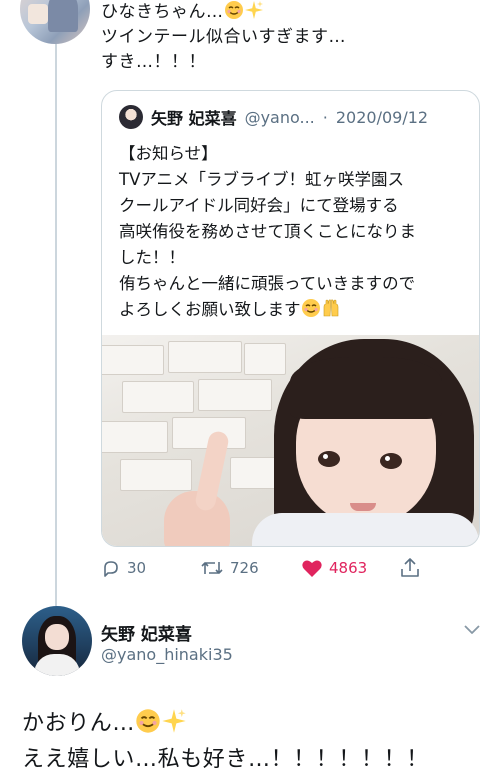 The height and width of the screenshot is (784, 500). What do you see at coordinates (391, 461) in the screenshot?
I see `photo-eye-right` at bounding box center [391, 461].